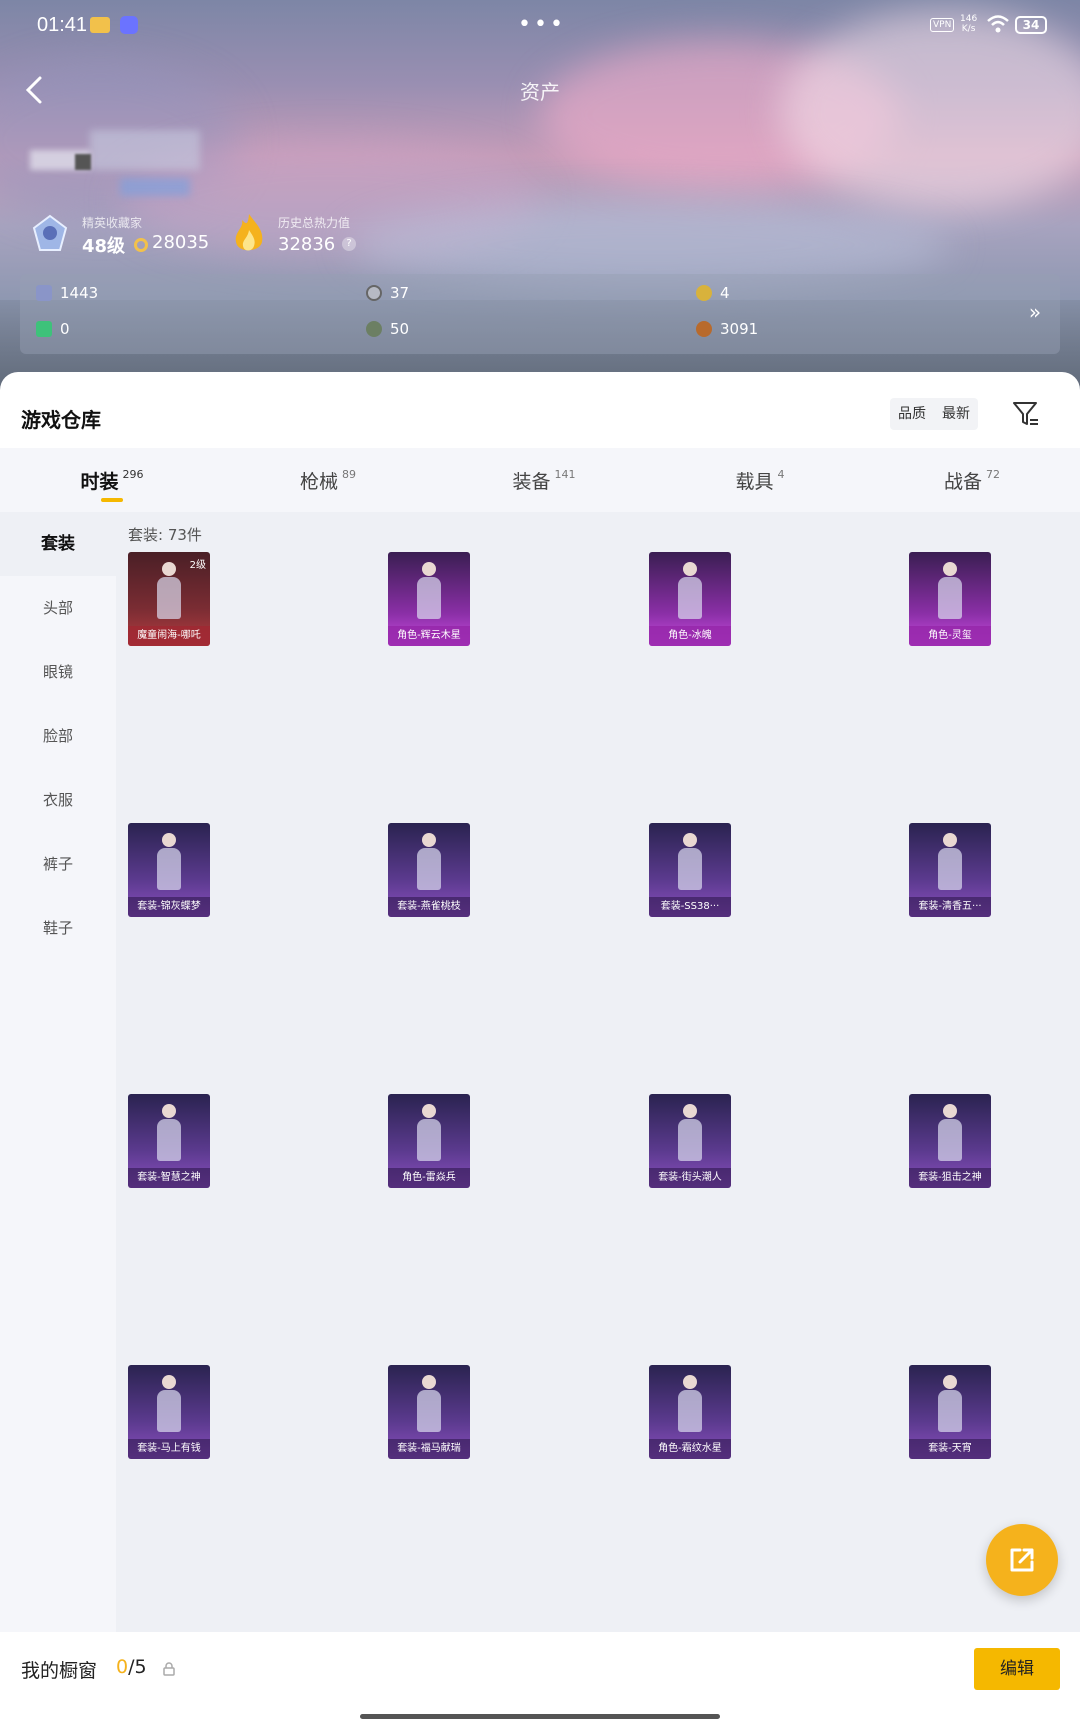 Image resolution: width=1080 pixels, height=1724 pixels. I want to click on item-name: 套装-天宵, so click(950, 1449).